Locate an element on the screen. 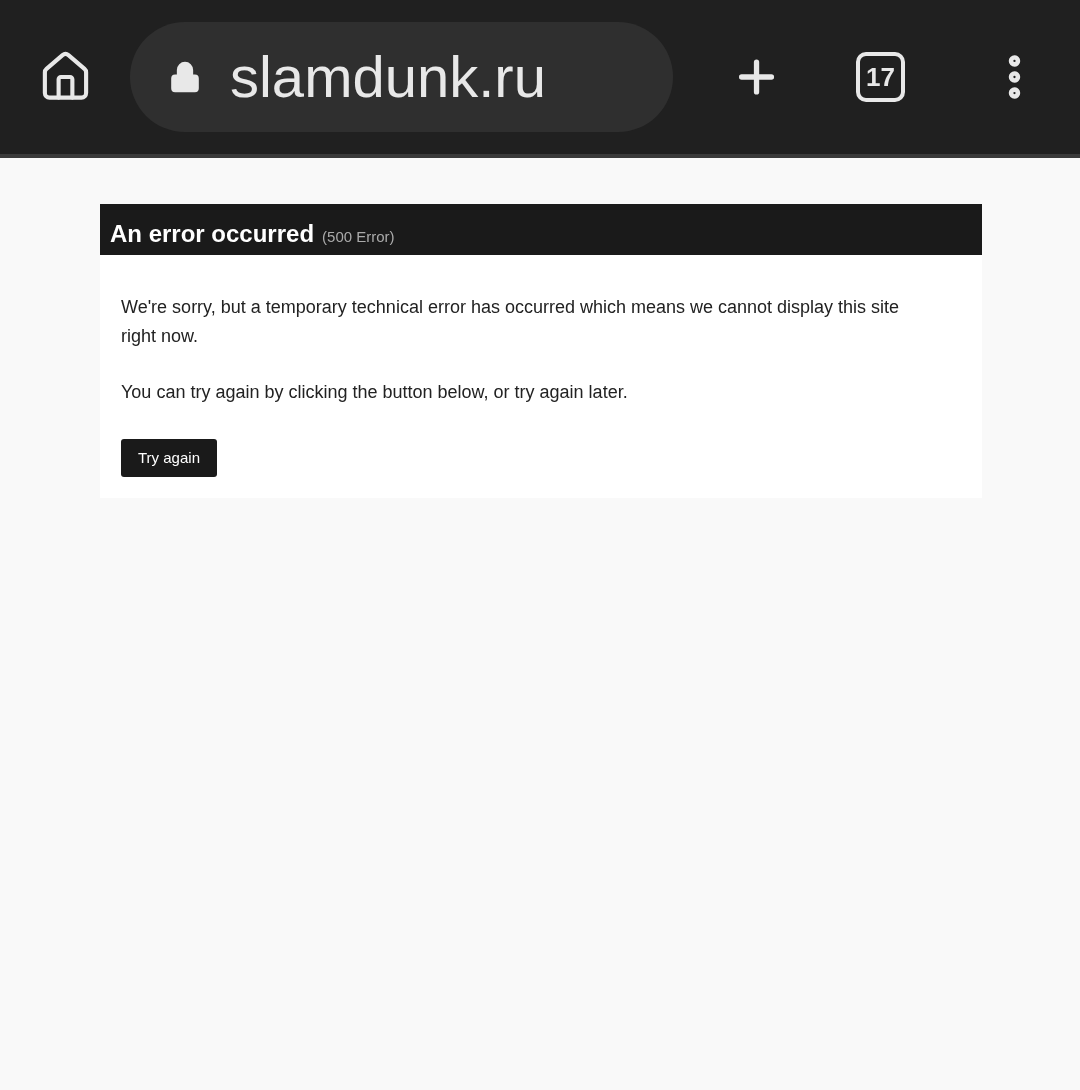 The width and height of the screenshot is (1080, 1090). error-title: An error occurred is located at coordinates (212, 234).